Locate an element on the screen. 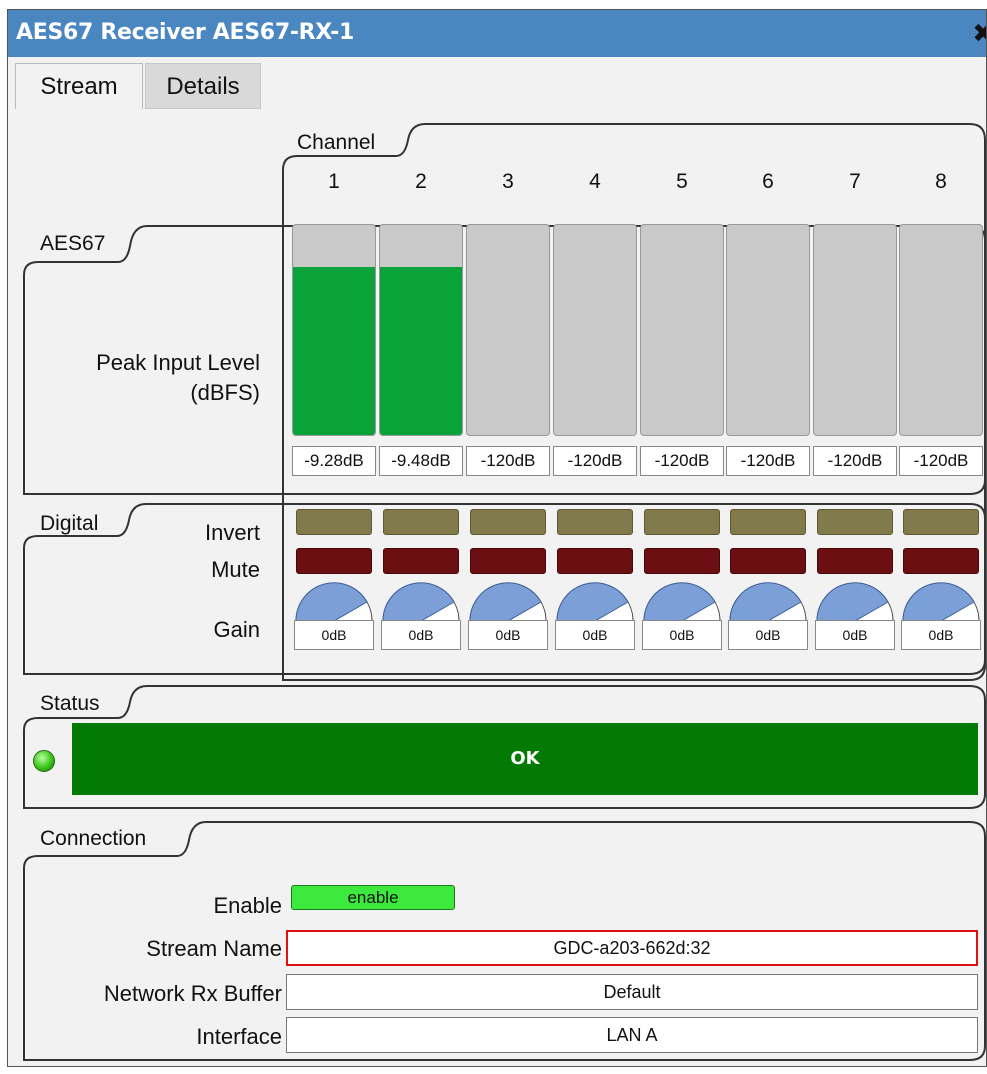 Image resolution: width=987 pixels, height=1074 pixels. channel-number: 6 is located at coordinates (768, 181).